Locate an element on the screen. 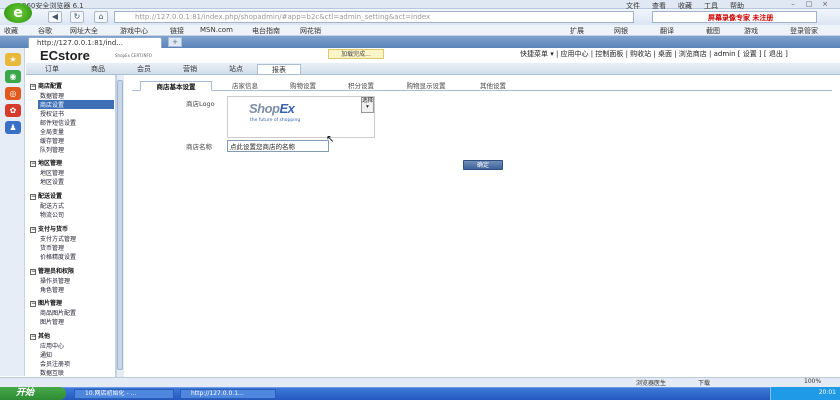 The image size is (840, 400). sidebar-item: 队列管理 is located at coordinates (52, 149).